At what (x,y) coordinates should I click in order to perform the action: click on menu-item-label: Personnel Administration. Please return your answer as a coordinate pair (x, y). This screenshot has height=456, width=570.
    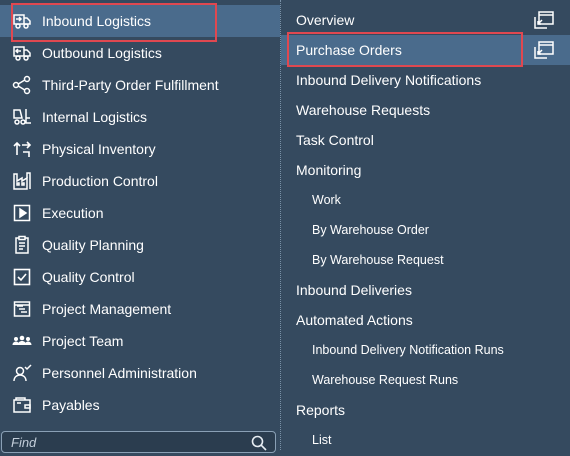
    Looking at the image, I should click on (119, 373).